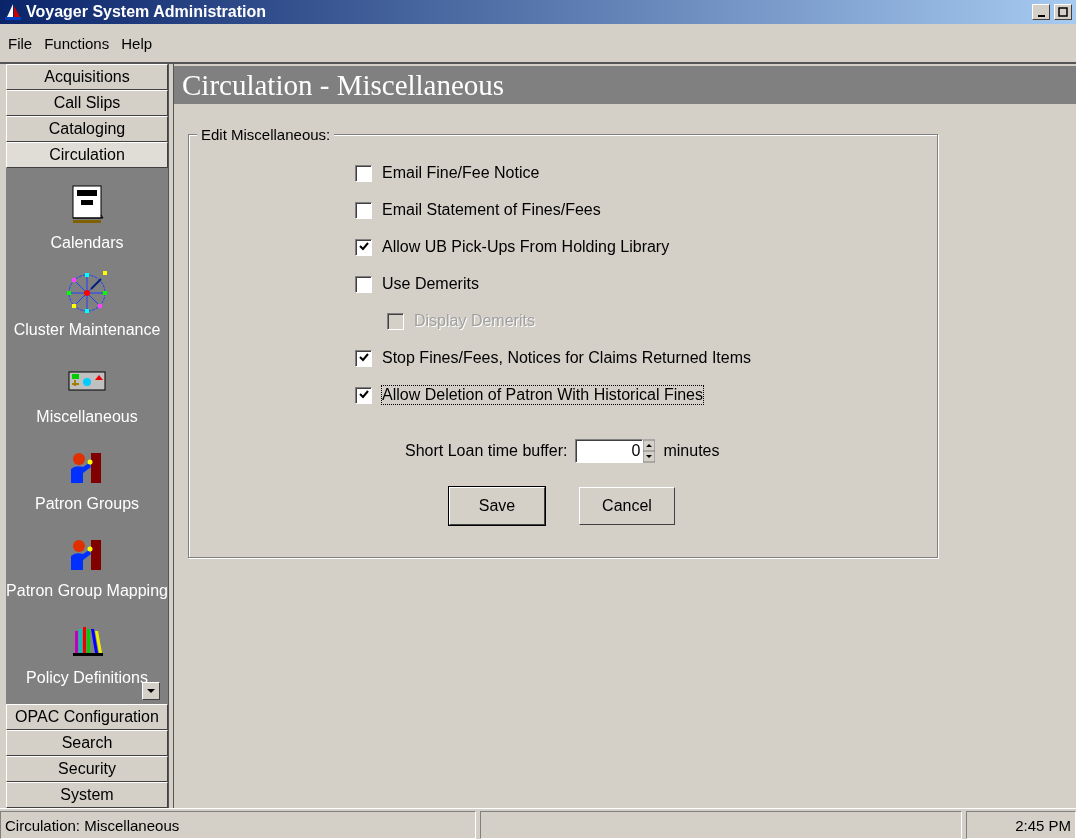 The image size is (1076, 839). What do you see at coordinates (137, 43) in the screenshot?
I see `menu-item: Help` at bounding box center [137, 43].